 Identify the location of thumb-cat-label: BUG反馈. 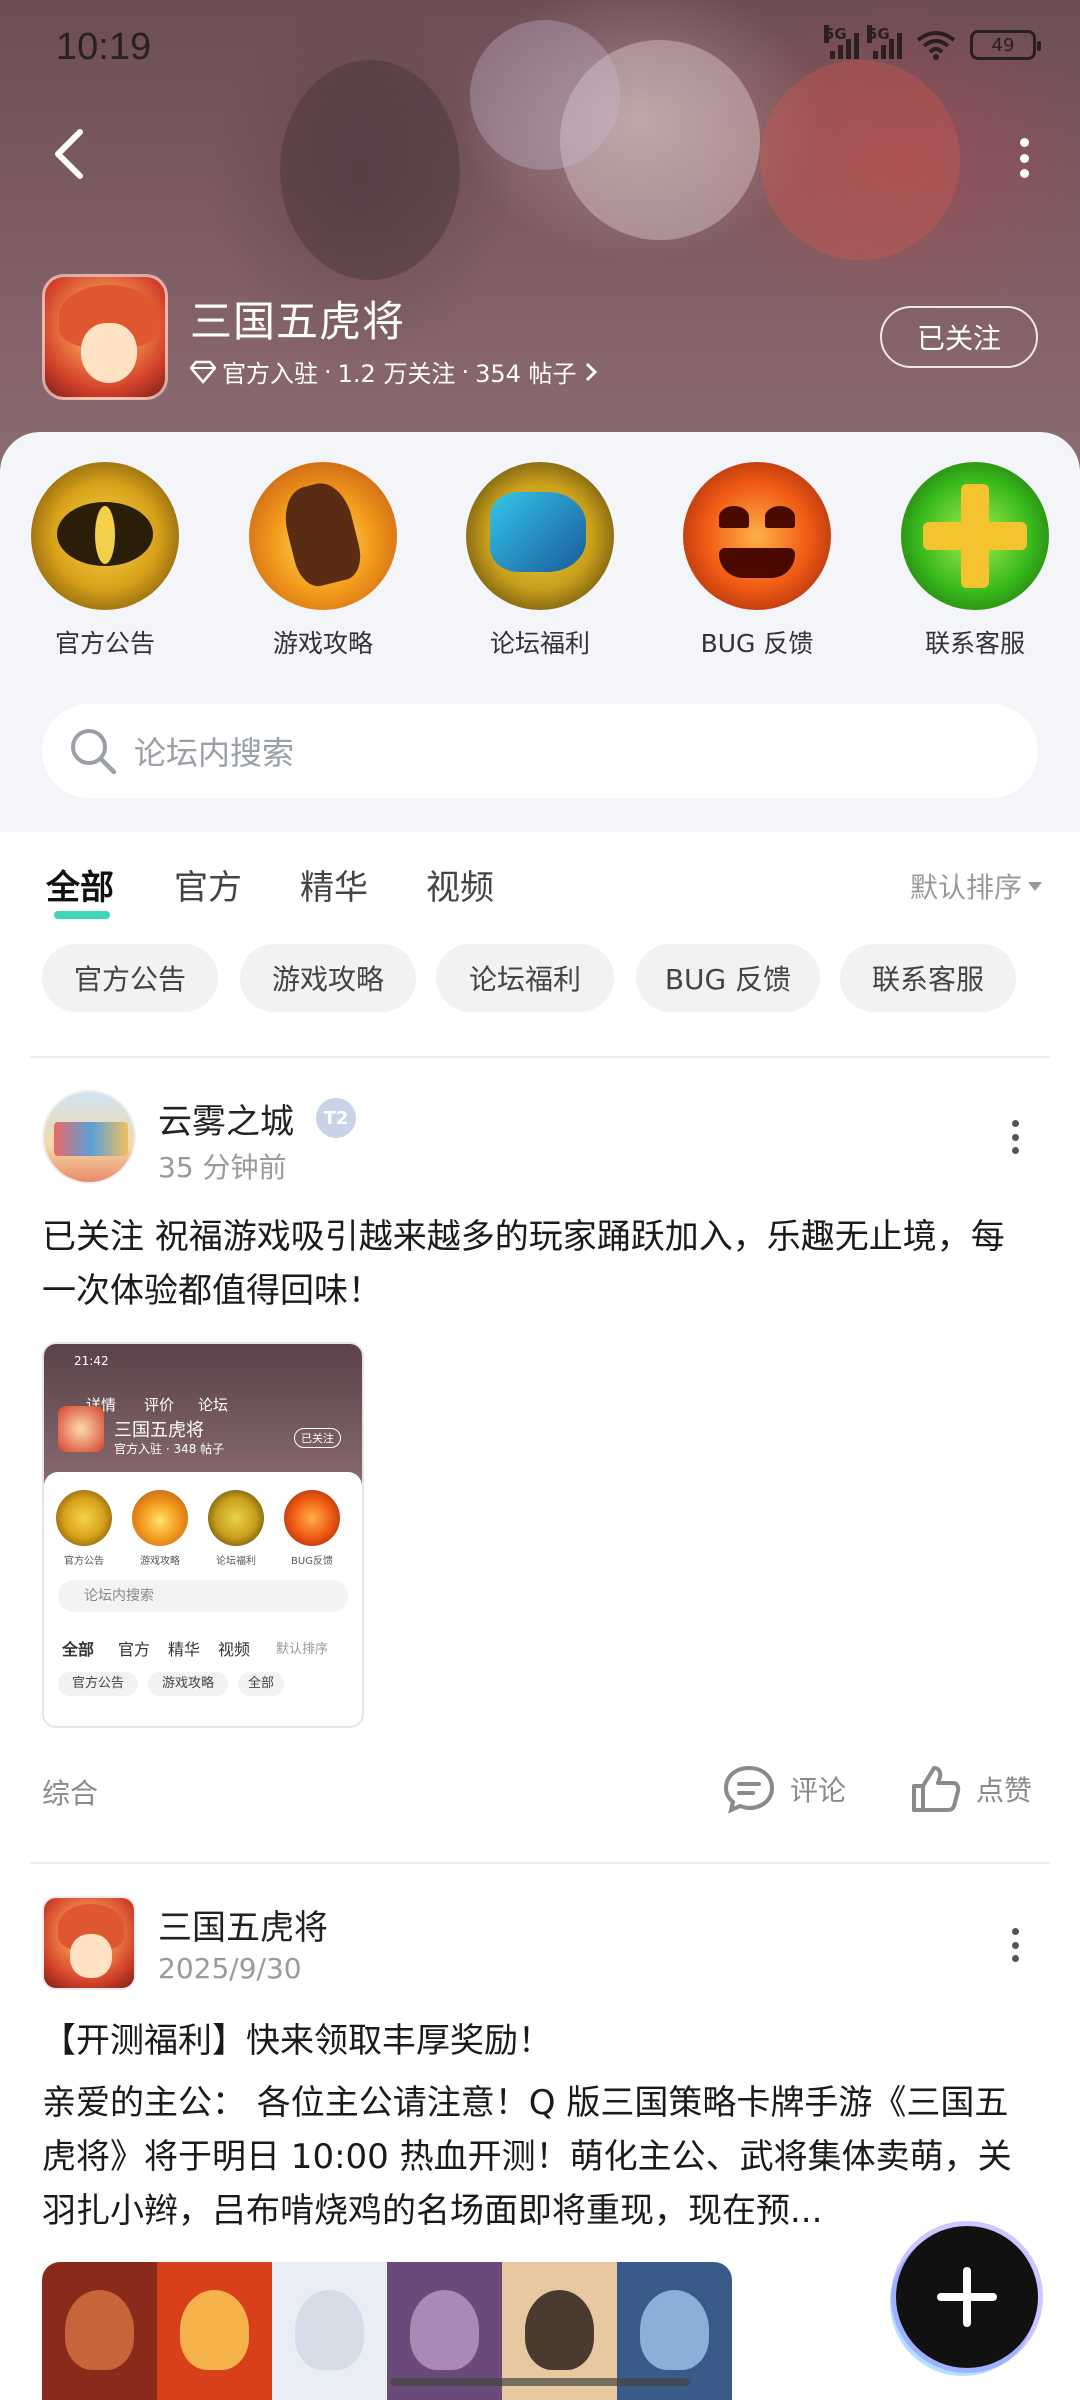
(312, 1561).